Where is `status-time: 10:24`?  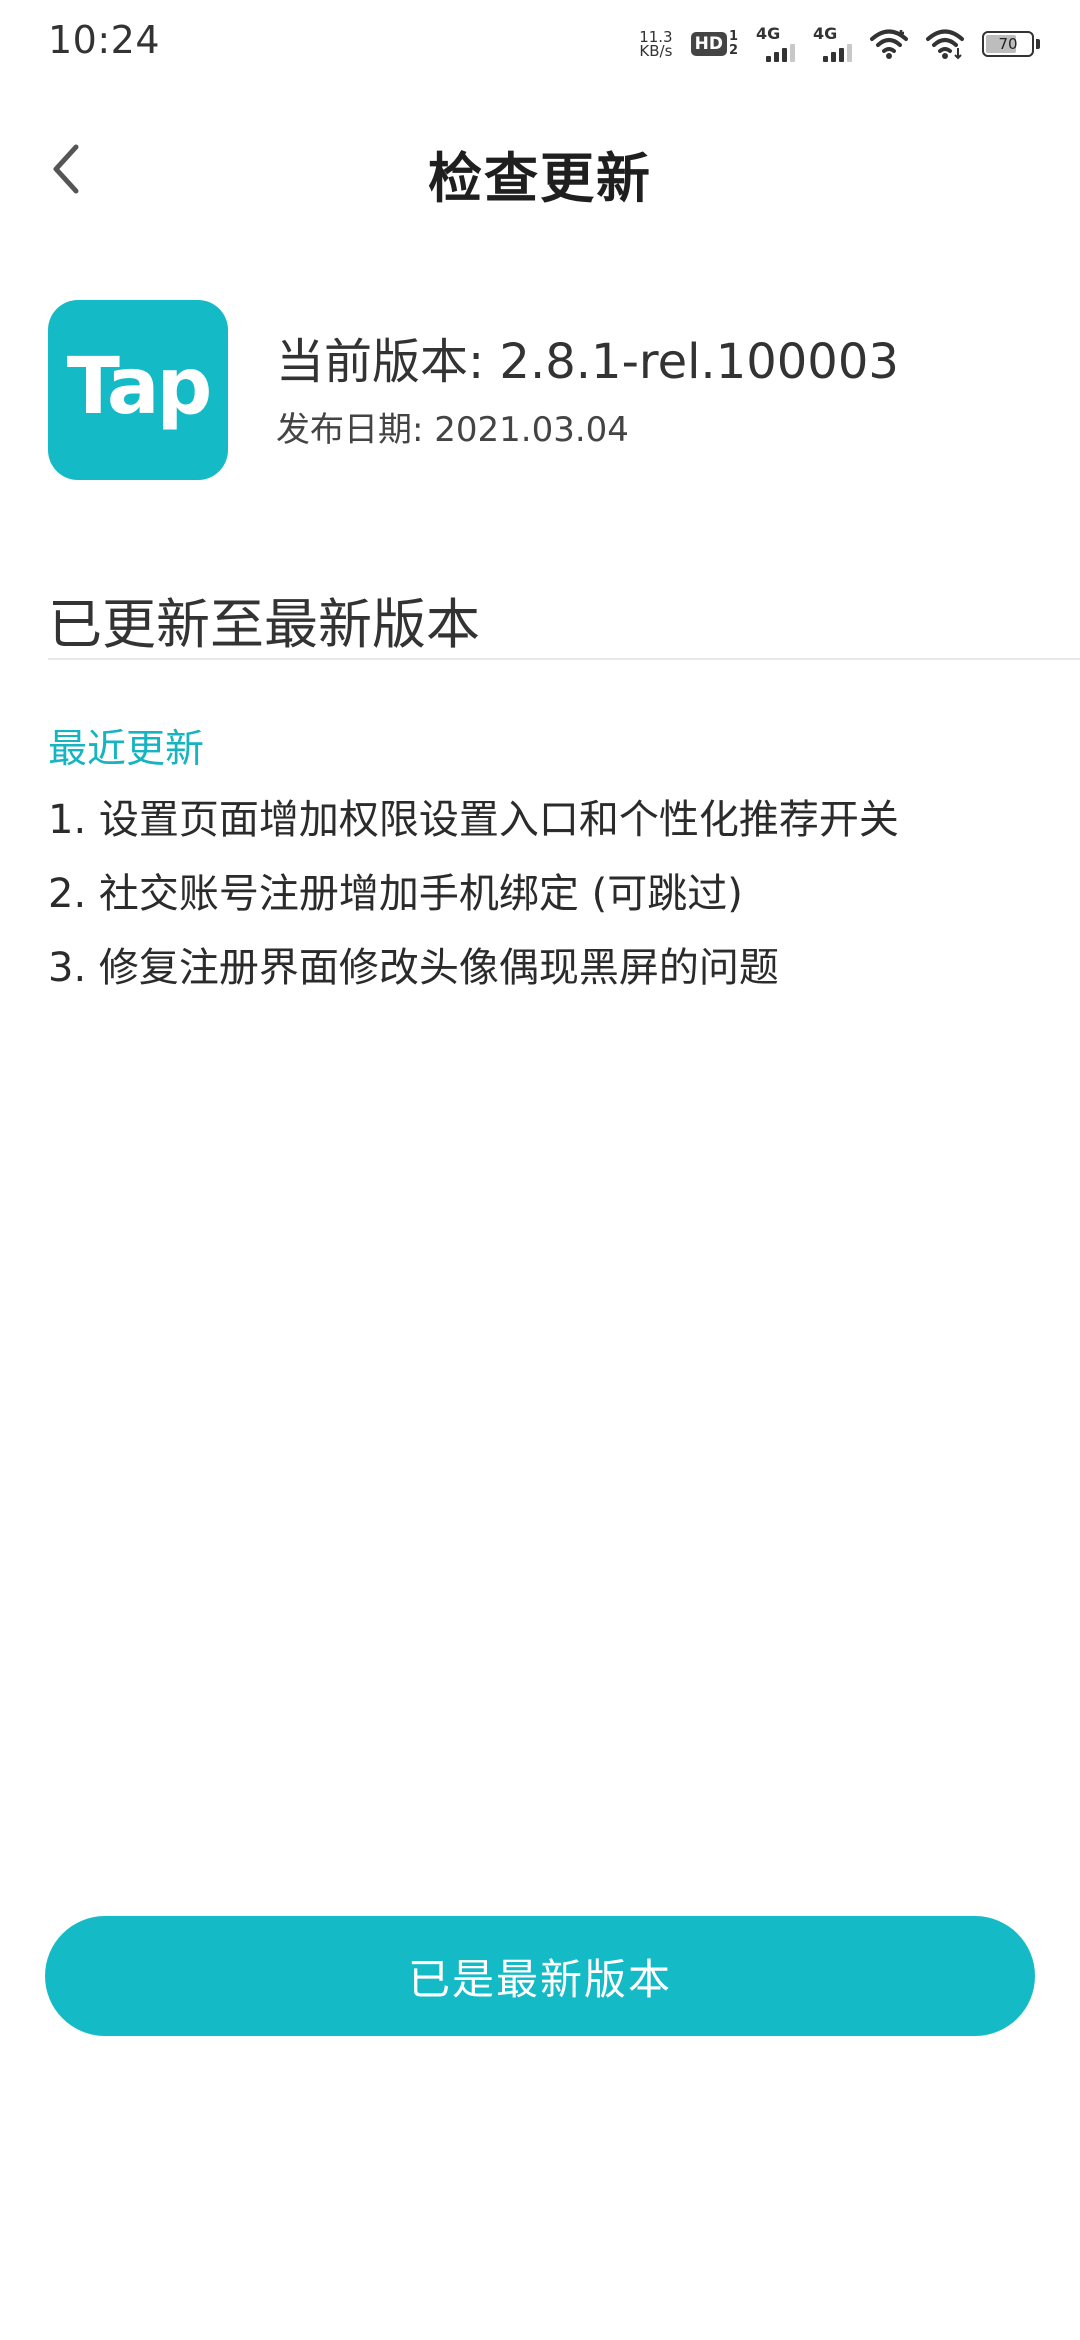 status-time: 10:24 is located at coordinates (104, 40).